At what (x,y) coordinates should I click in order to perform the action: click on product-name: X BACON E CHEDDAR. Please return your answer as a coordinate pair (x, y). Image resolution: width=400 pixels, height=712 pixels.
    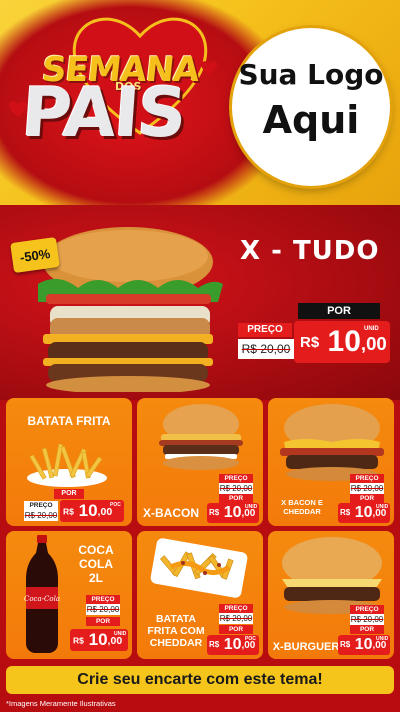
    Looking at the image, I should click on (302, 507).